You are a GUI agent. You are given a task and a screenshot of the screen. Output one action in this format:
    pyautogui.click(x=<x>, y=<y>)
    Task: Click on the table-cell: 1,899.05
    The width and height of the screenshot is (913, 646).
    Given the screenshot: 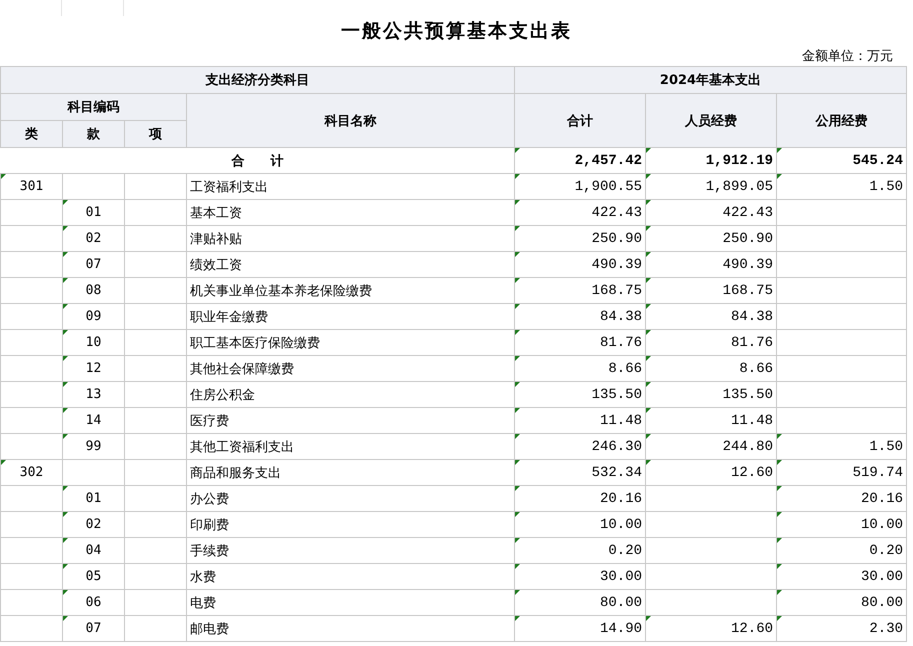 What is the action you would take?
    pyautogui.click(x=711, y=187)
    